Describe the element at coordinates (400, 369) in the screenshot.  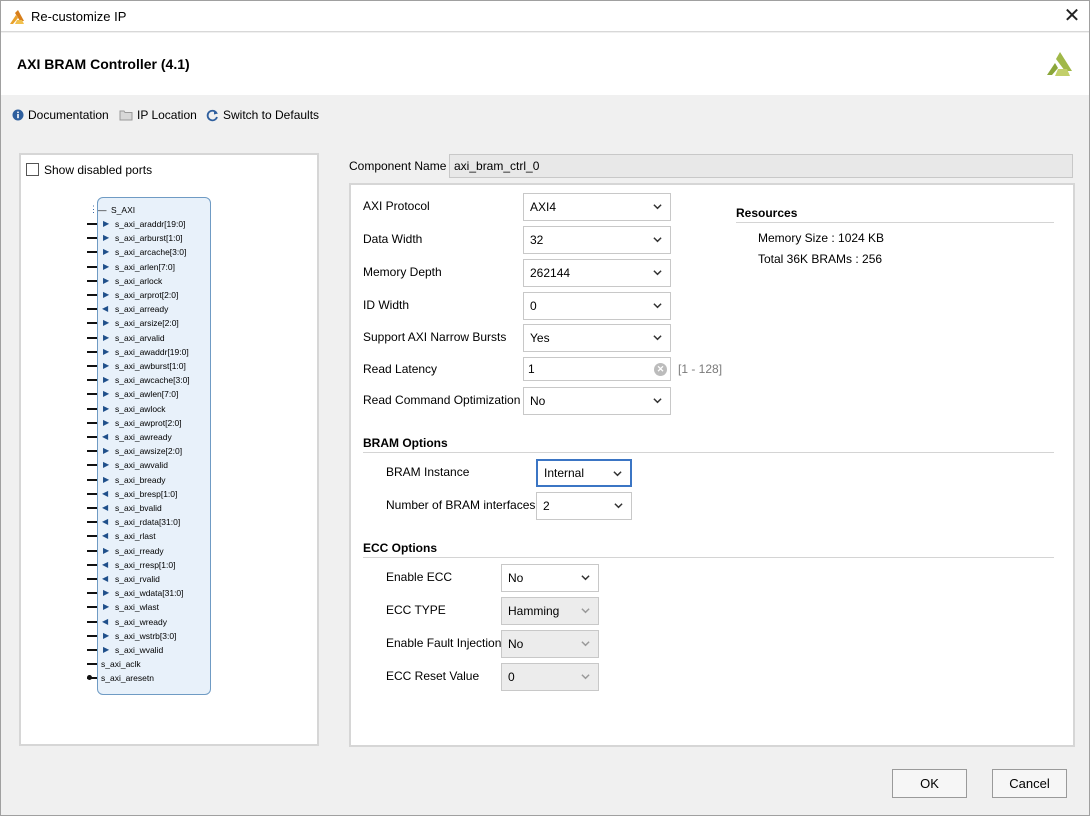
I see `read-latency-label: Read Latency` at that location.